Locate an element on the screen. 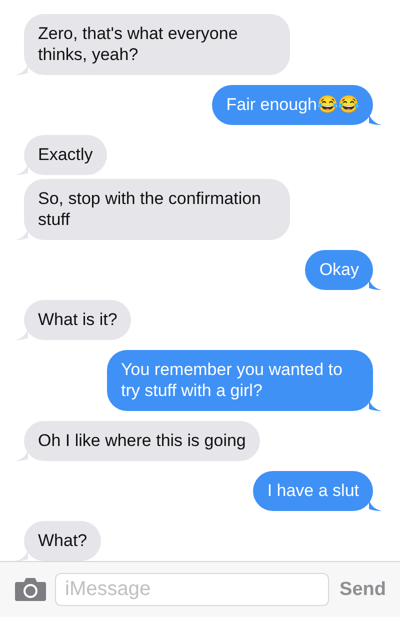 This screenshot has width=400, height=632. camera-icon is located at coordinates (30, 589).